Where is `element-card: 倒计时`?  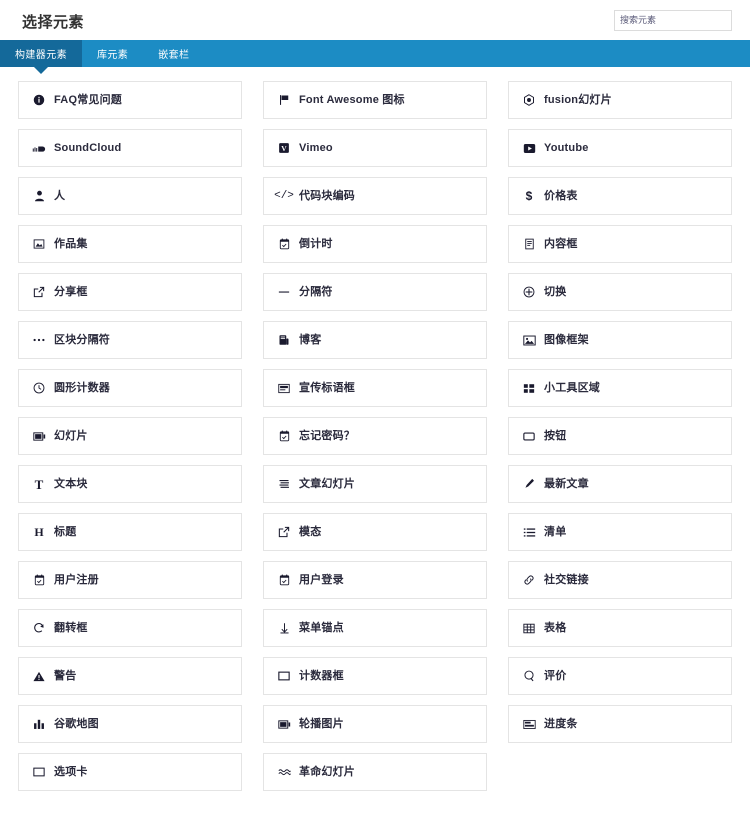 element-card: 倒计时 is located at coordinates (375, 244).